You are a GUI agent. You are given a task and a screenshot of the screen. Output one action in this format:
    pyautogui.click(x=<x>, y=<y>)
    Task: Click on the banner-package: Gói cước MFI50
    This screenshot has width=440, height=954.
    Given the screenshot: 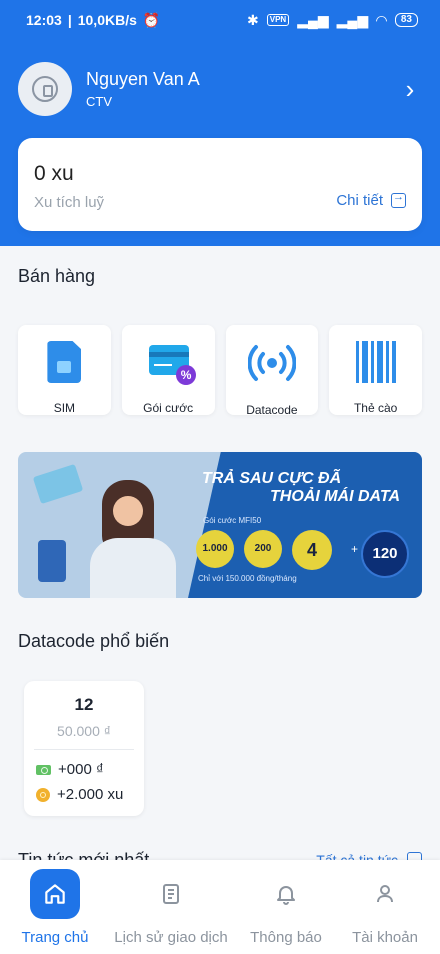 What is the action you would take?
    pyautogui.click(x=232, y=520)
    